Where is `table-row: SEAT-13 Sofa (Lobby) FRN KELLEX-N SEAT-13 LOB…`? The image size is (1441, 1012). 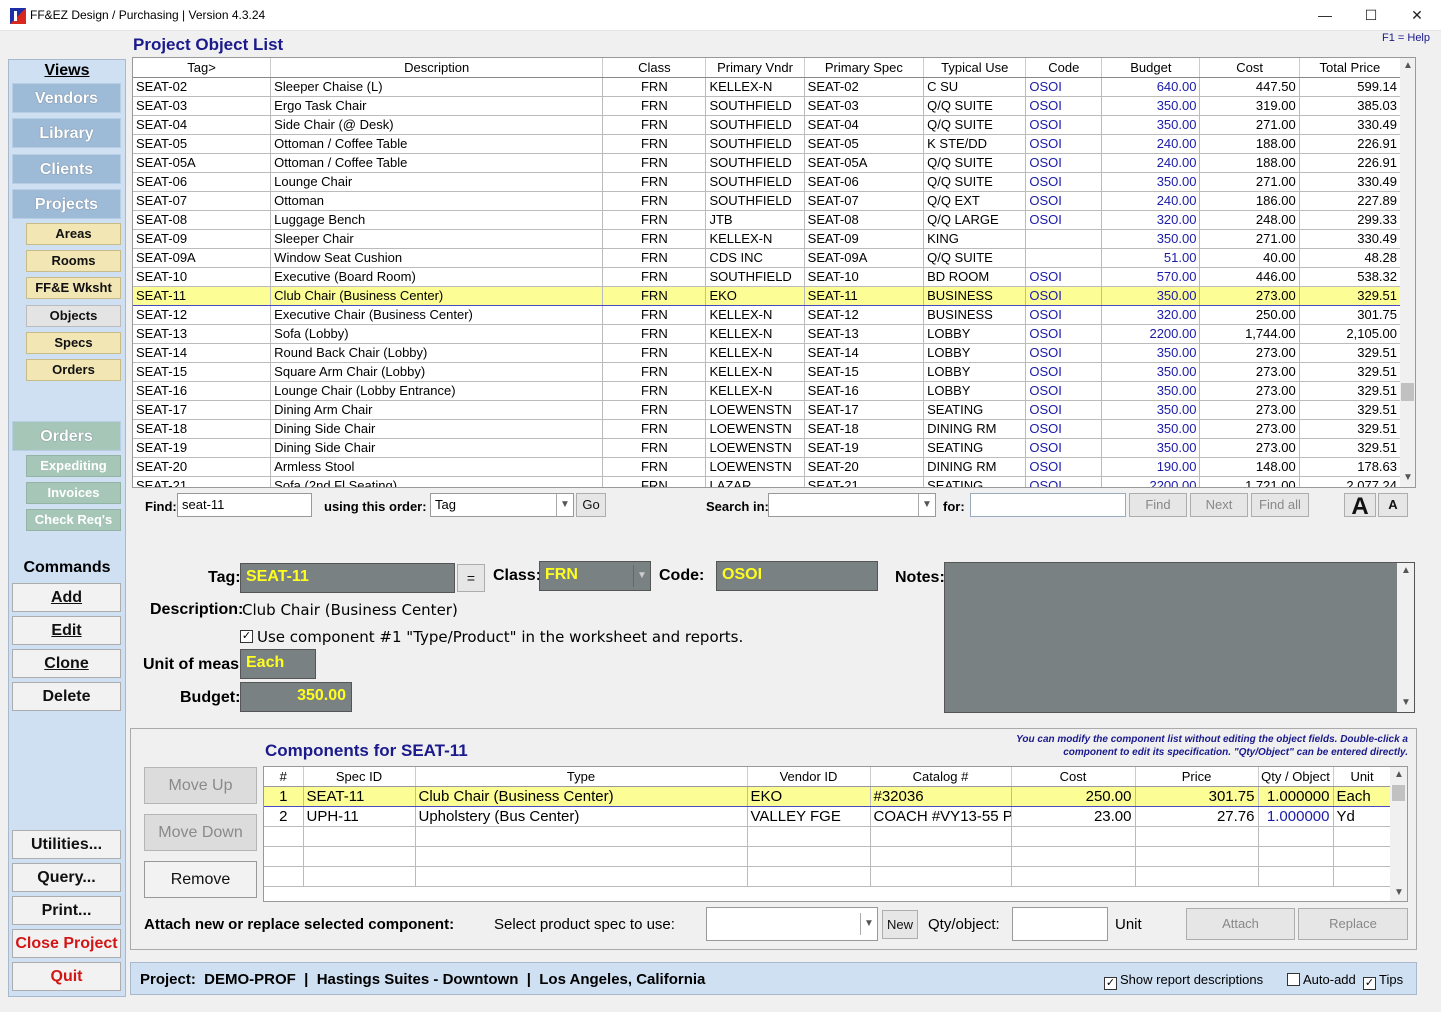
table-row: SEAT-13 Sofa (Lobby) FRN KELLEX-N SEAT-13 LOB… is located at coordinates (767, 334).